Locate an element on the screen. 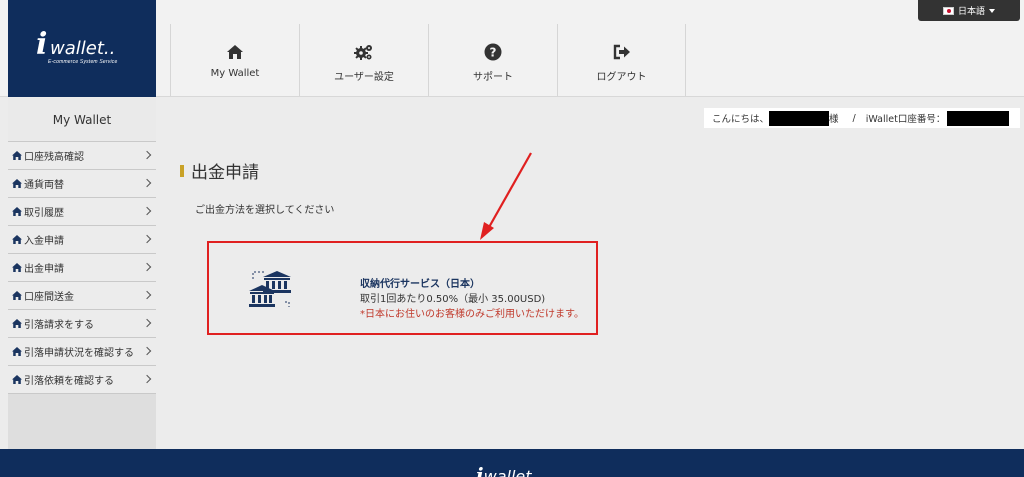 The image size is (1024, 477). question-circle-icon: ? is located at coordinates (493, 52).